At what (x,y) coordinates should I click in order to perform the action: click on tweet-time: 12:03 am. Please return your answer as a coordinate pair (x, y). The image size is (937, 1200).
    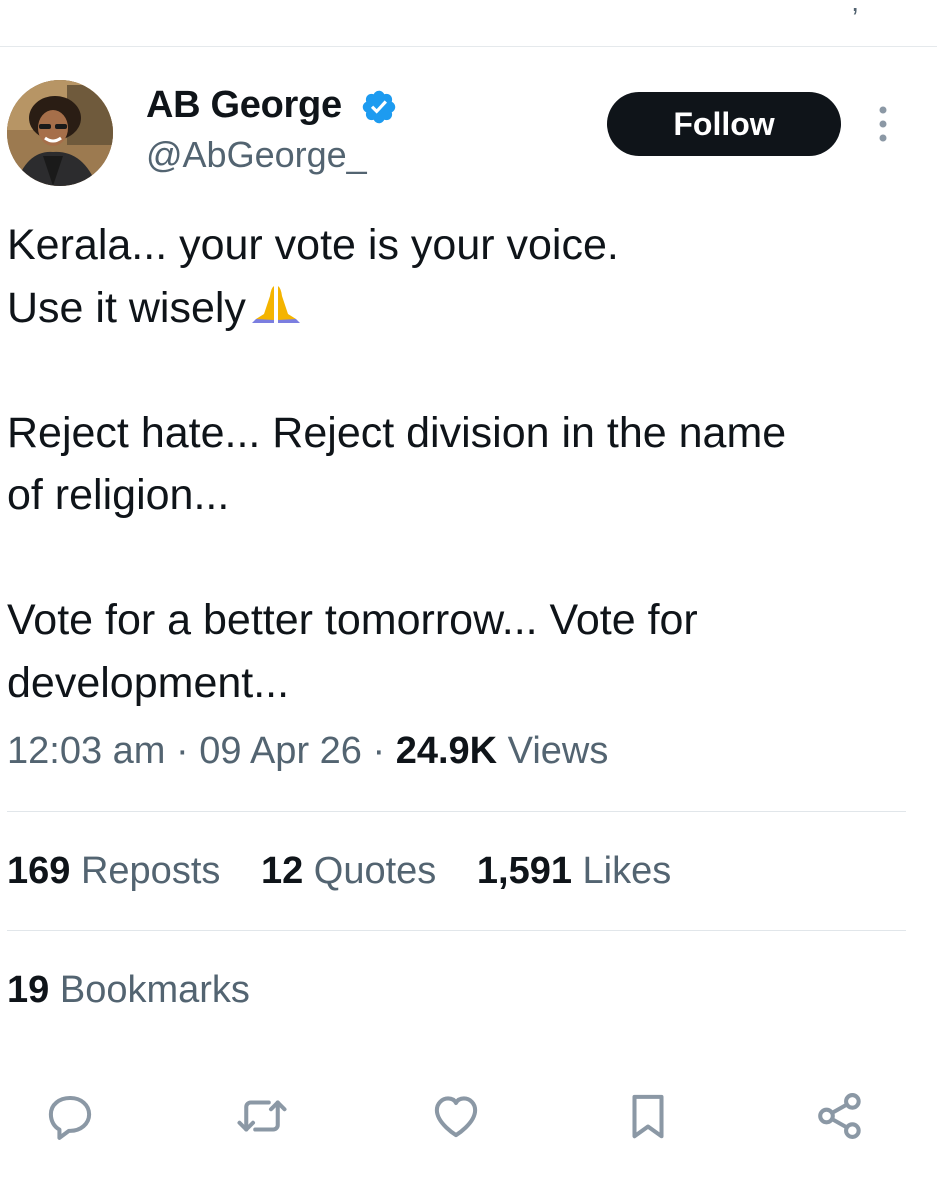
    Looking at the image, I should click on (86, 751).